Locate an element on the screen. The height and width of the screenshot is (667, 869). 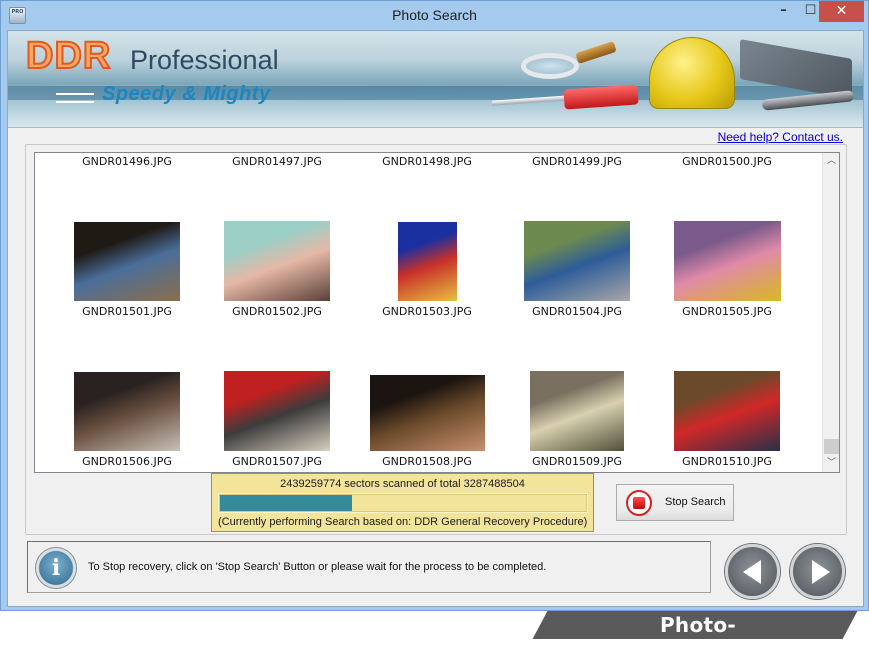
magnifier-handle is located at coordinates (596, 52).